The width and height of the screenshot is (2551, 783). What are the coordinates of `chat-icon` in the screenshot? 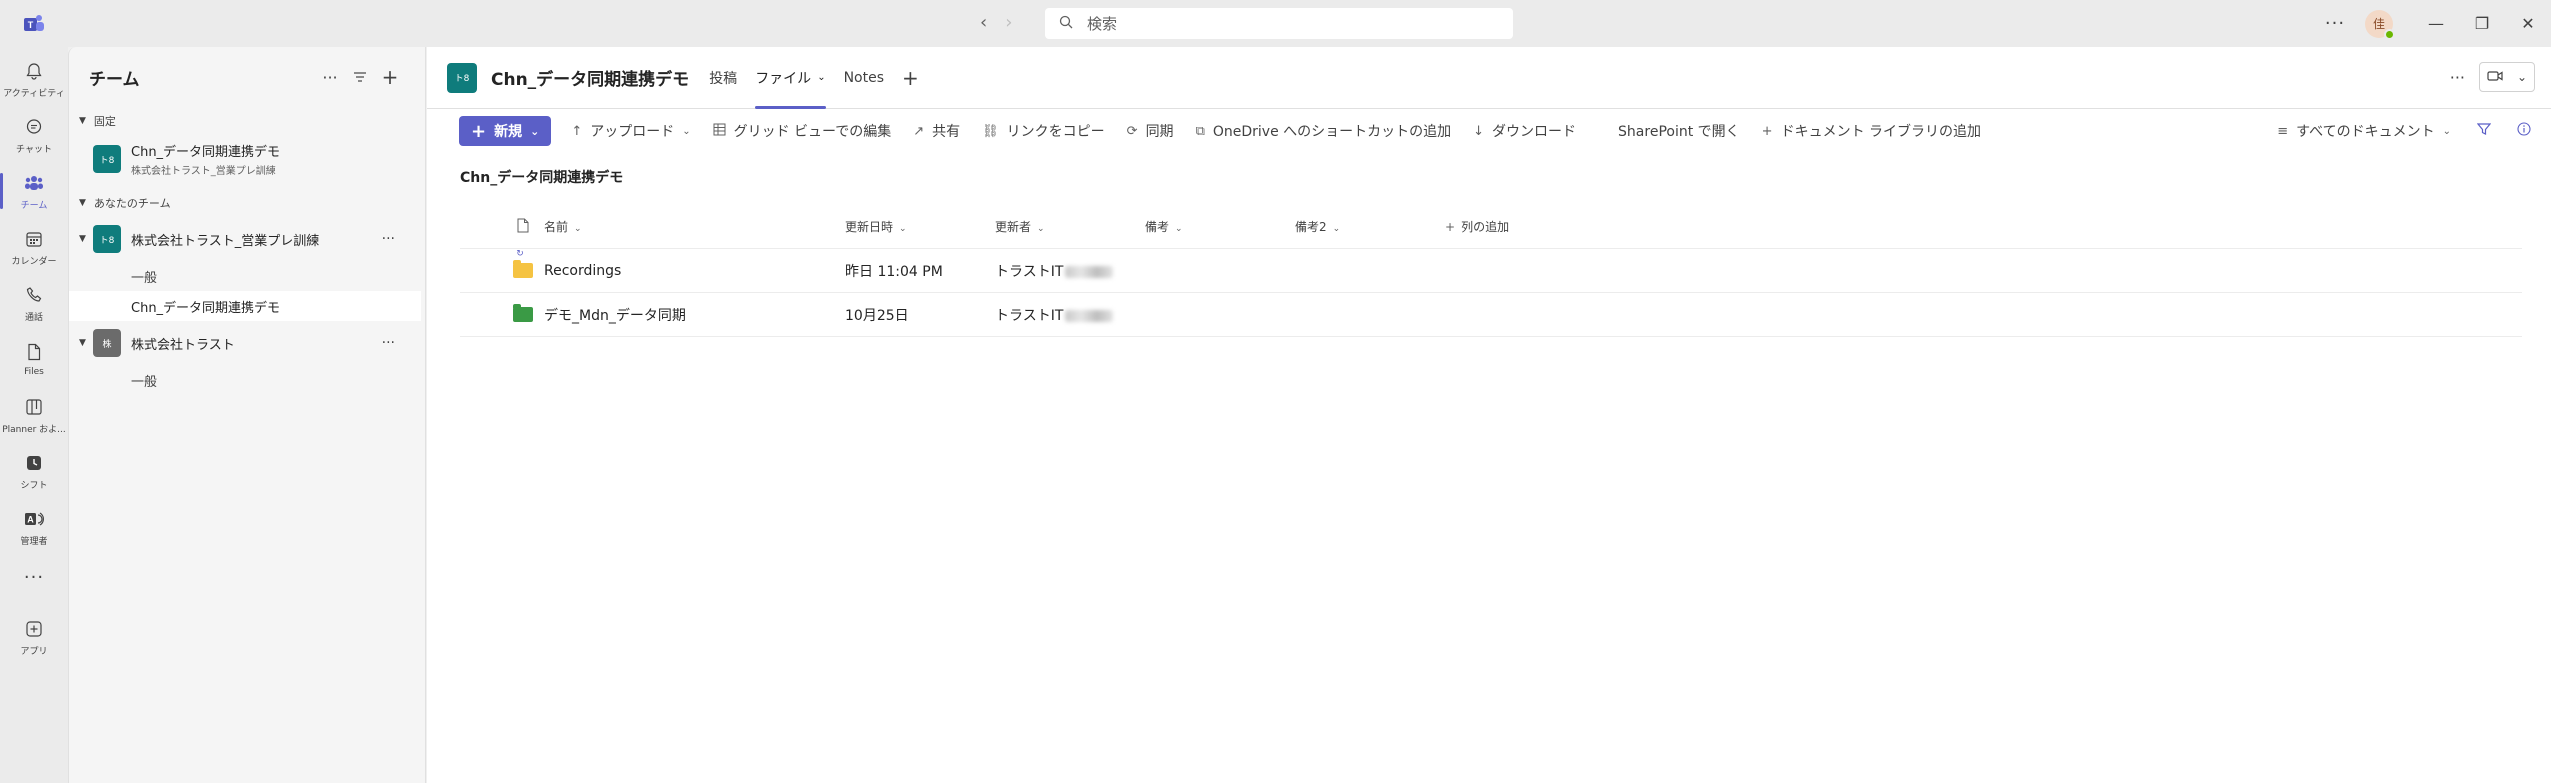 It's located at (34, 127).